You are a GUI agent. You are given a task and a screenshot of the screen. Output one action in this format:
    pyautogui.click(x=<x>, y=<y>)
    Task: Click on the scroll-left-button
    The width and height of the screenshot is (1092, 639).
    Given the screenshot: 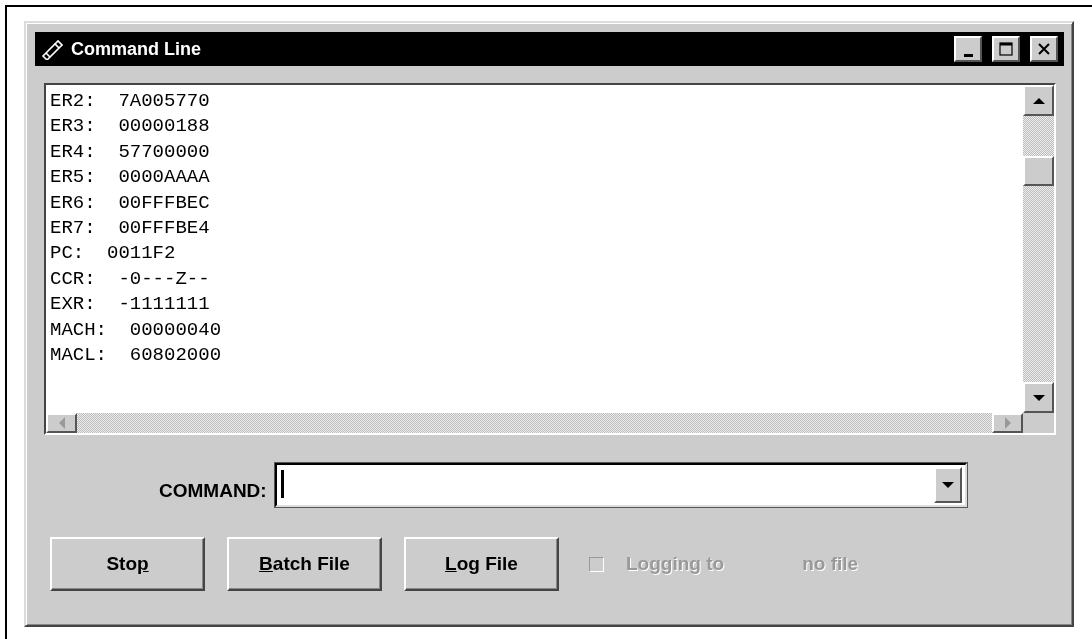 What is the action you would take?
    pyautogui.click(x=61, y=423)
    